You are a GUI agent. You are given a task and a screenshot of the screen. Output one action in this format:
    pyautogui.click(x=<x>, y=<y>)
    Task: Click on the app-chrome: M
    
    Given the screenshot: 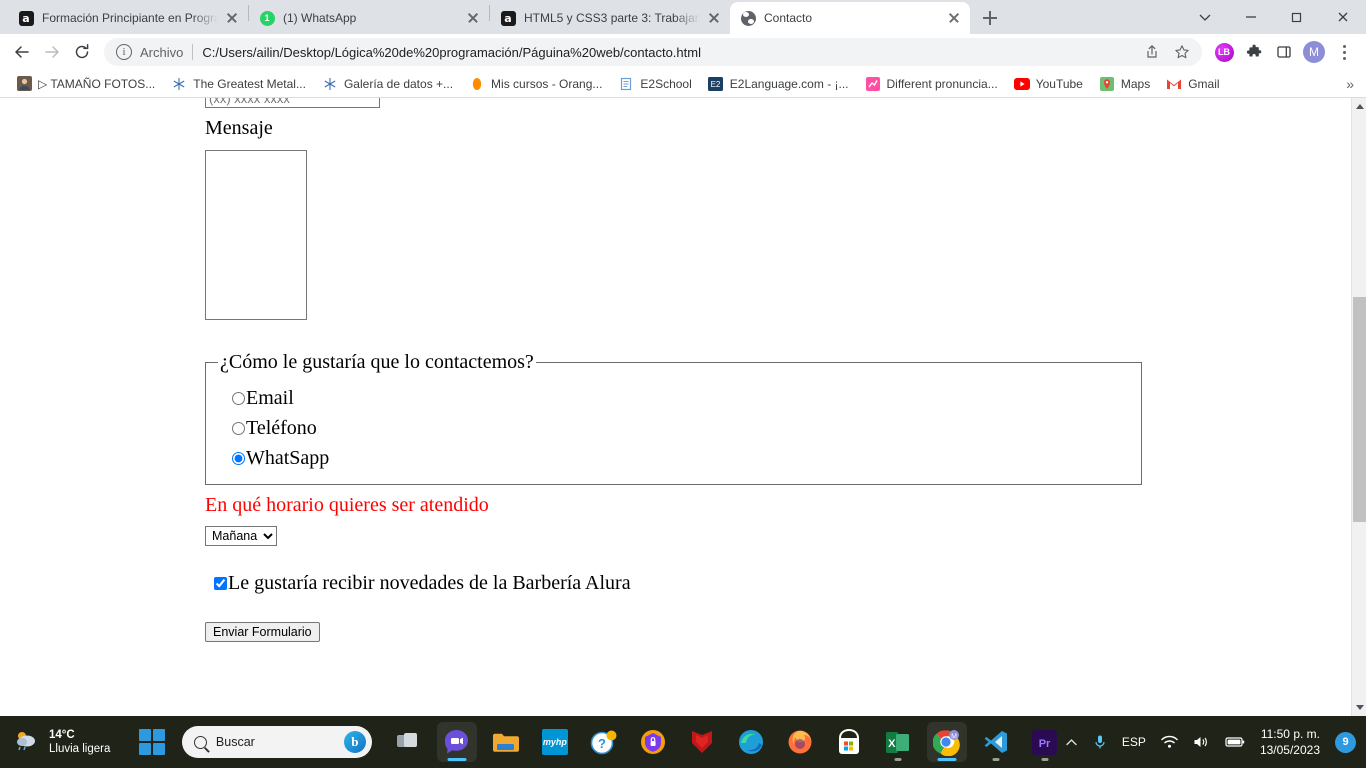 What is the action you would take?
    pyautogui.click(x=946, y=742)
    